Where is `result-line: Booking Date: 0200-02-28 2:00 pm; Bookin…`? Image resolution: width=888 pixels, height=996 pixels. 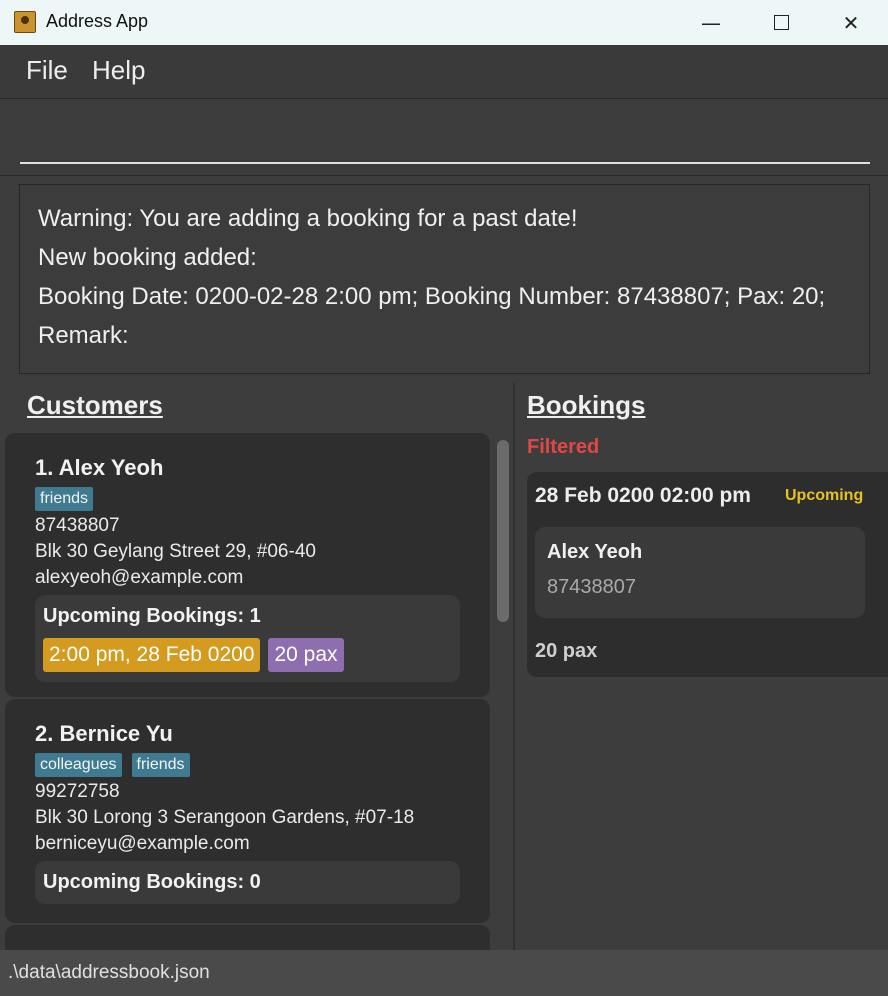
result-line: Booking Date: 0200-02-28 2:00 pm; Bookin… is located at coordinates (432, 296).